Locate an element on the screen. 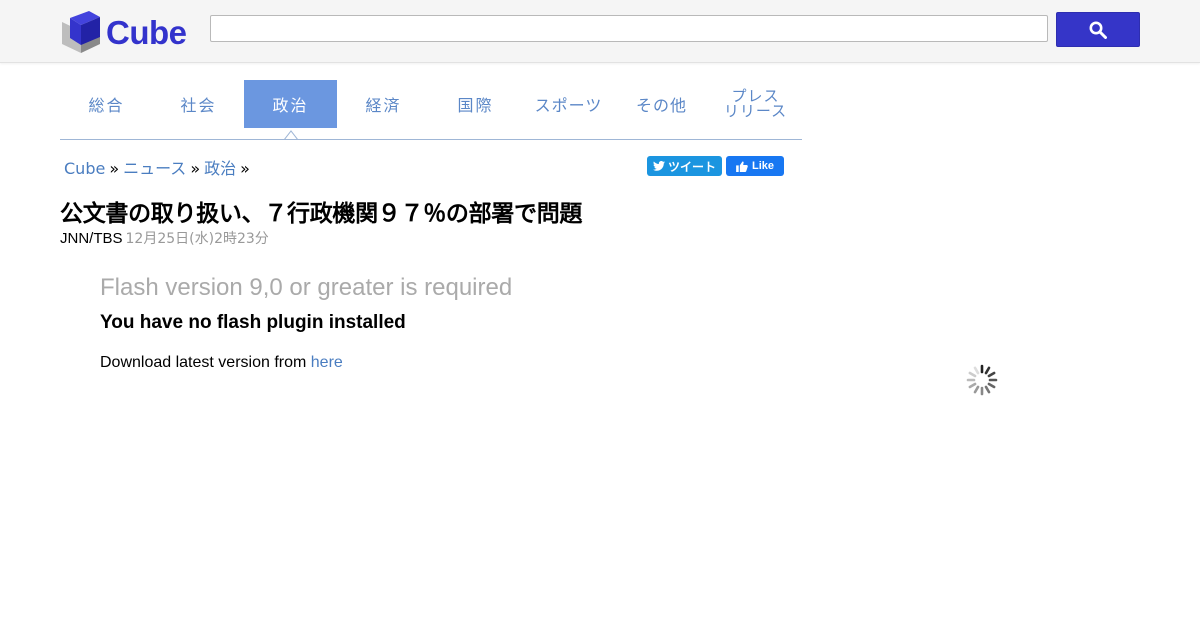 The image size is (1200, 630). breadcrumb-link-home: Cube is located at coordinates (84, 168).